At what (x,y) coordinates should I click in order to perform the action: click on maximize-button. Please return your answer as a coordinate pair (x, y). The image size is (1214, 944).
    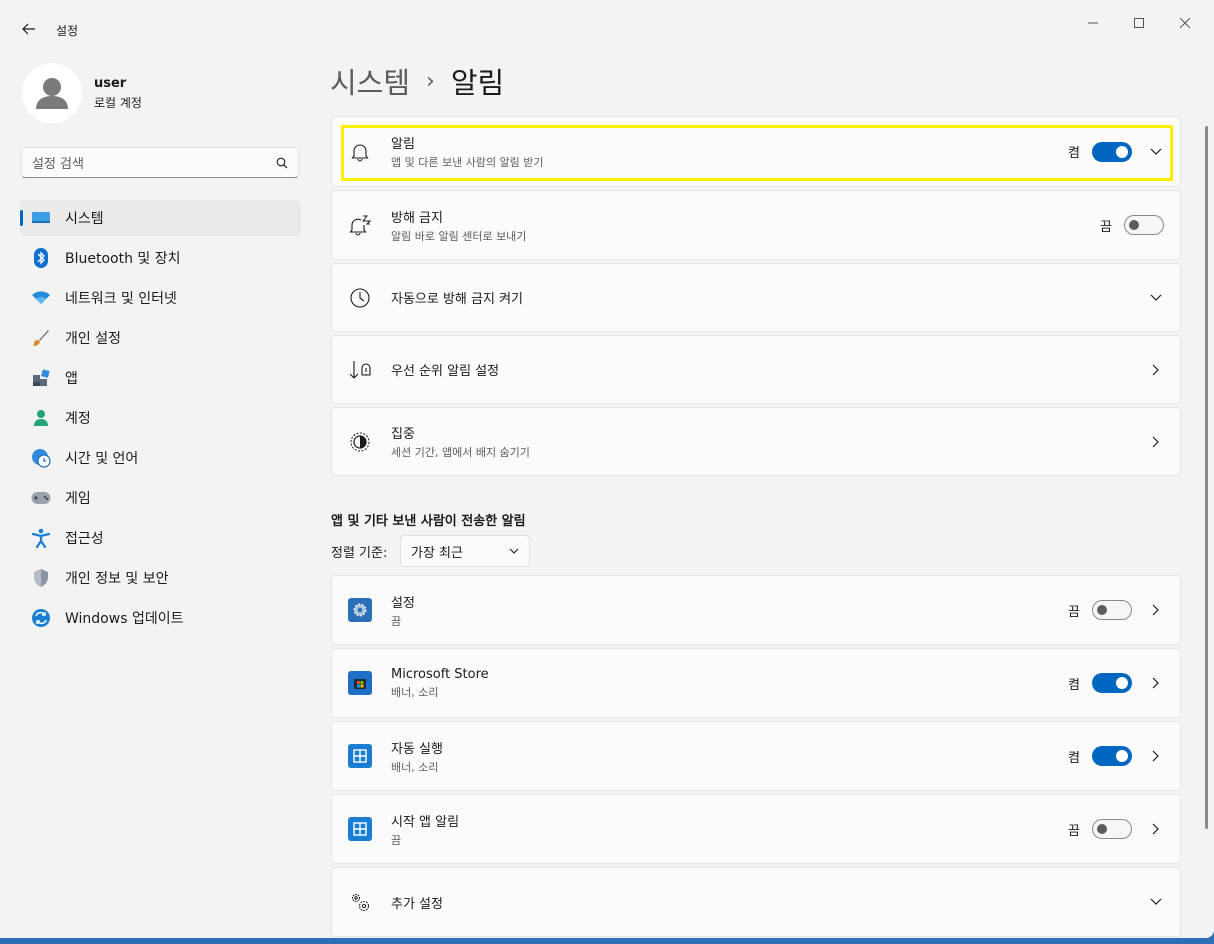
    Looking at the image, I should click on (1139, 23).